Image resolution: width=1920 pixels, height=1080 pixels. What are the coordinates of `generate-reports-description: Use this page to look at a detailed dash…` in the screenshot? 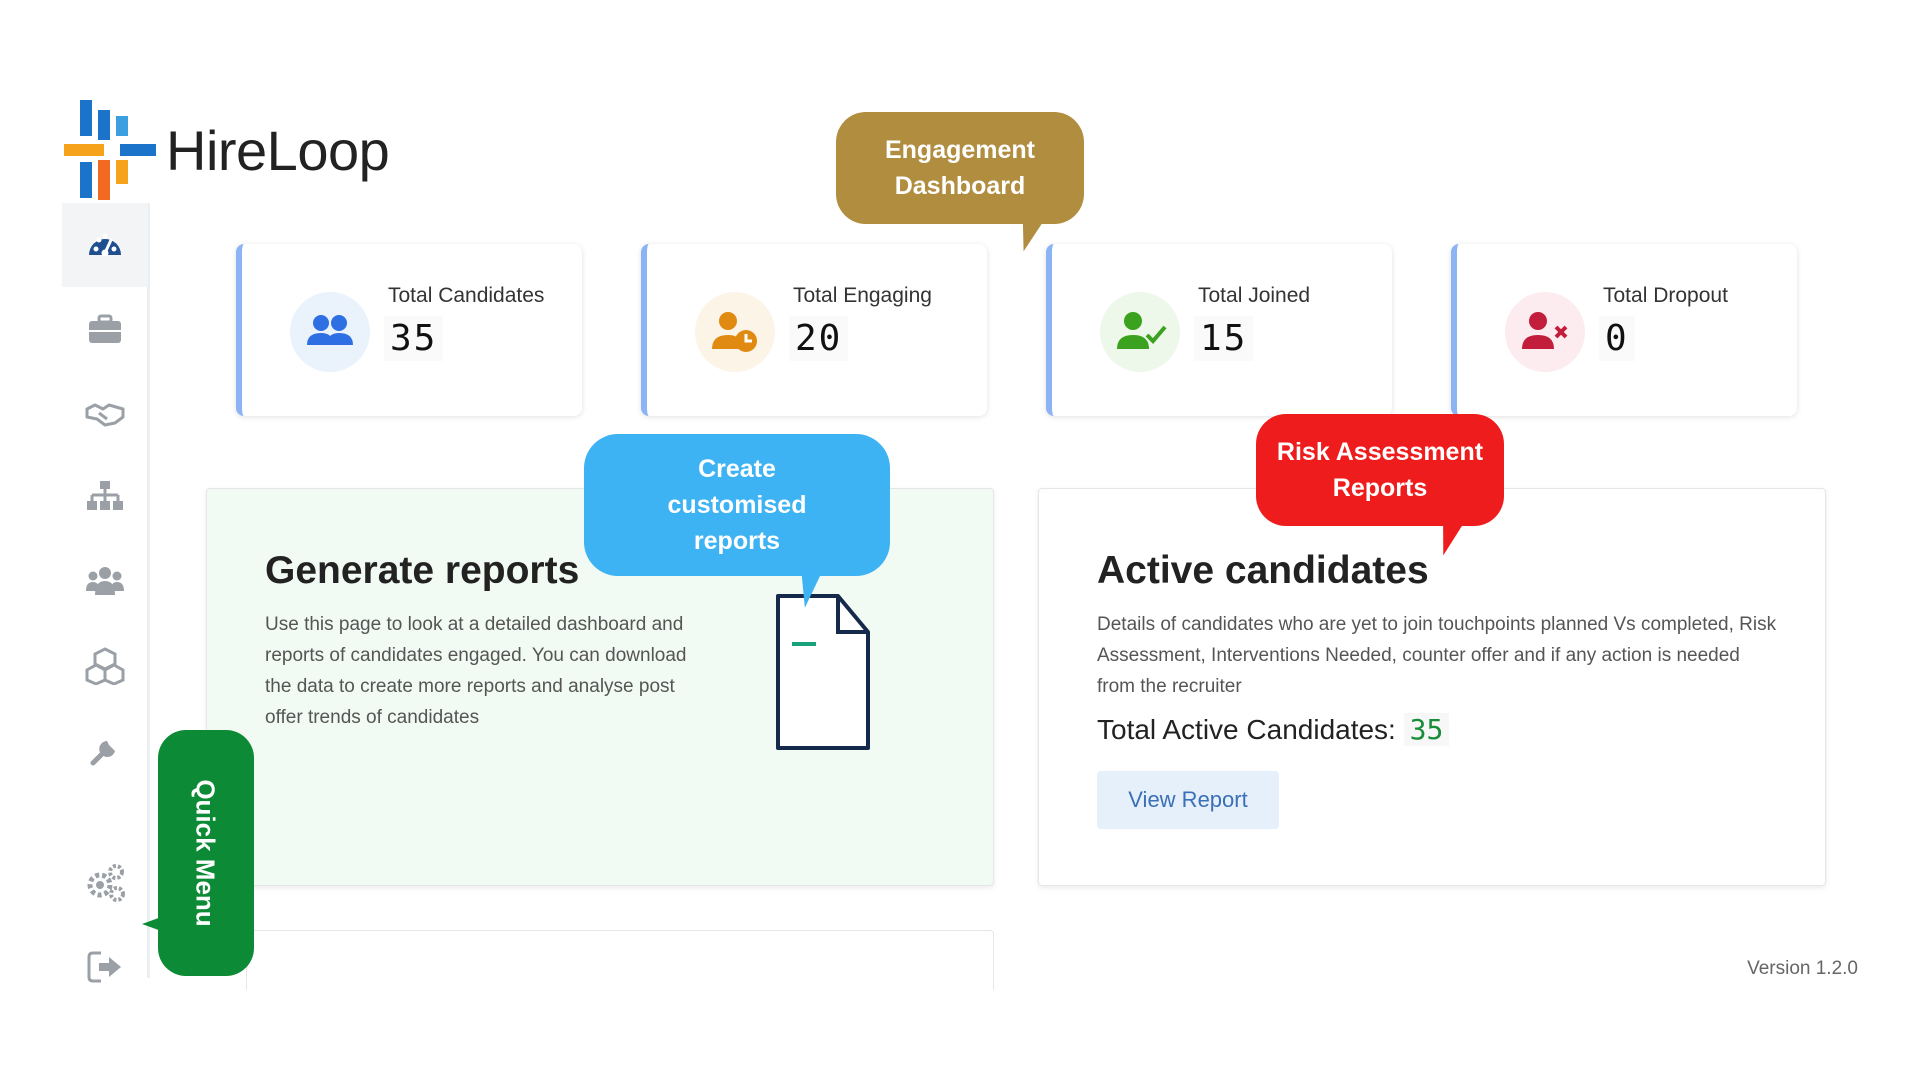 It's located at (476, 671).